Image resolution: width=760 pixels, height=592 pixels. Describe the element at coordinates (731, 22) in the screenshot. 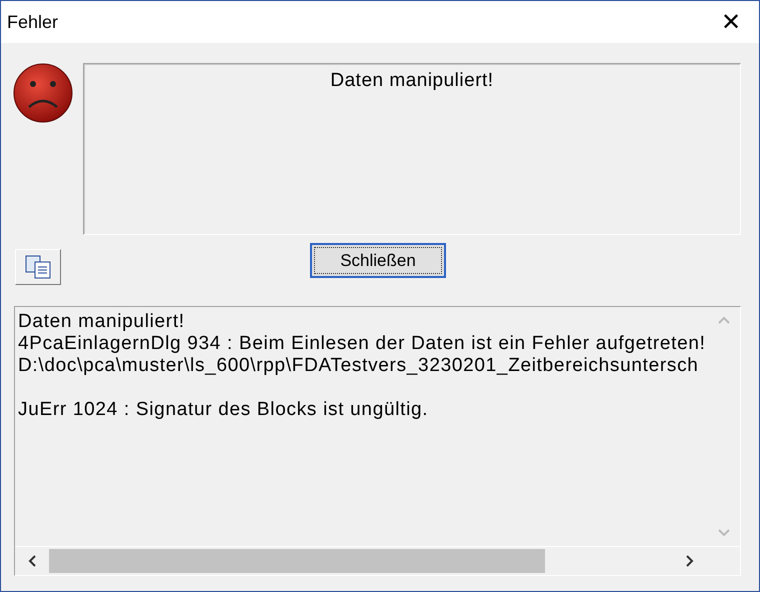

I see `close-button: ✕` at that location.